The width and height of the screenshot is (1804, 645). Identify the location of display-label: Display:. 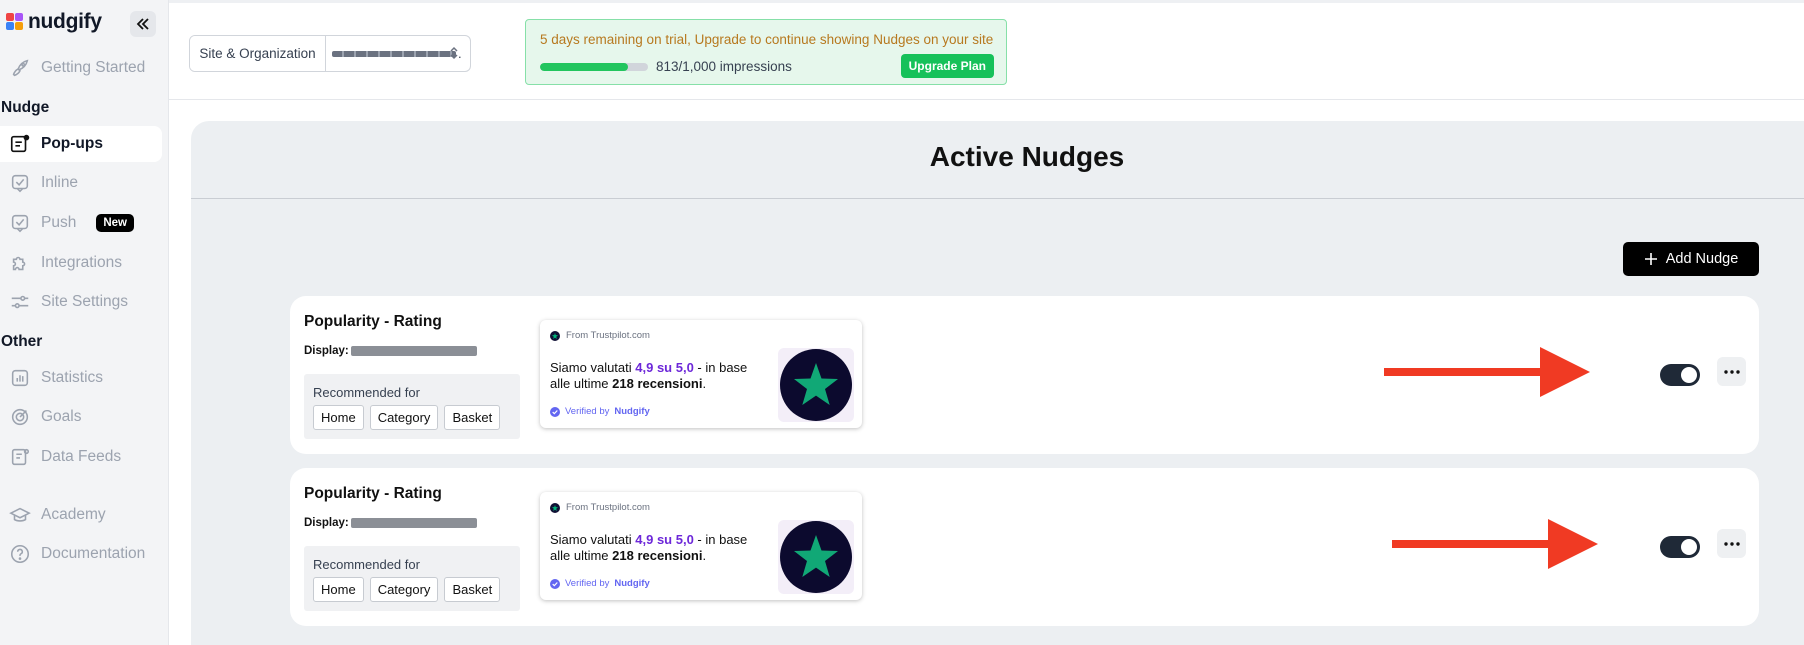
(326, 523).